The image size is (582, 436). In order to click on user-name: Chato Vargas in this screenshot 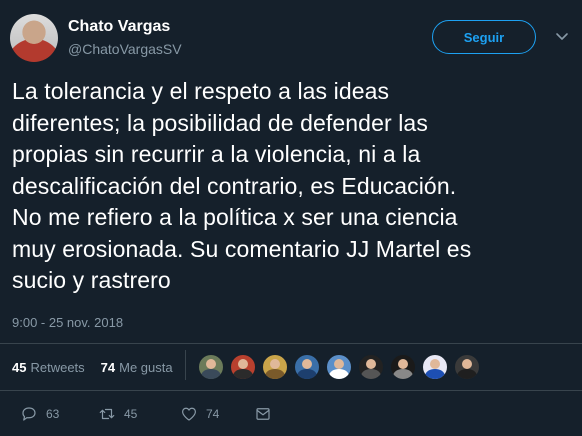, I will do `click(119, 27)`.